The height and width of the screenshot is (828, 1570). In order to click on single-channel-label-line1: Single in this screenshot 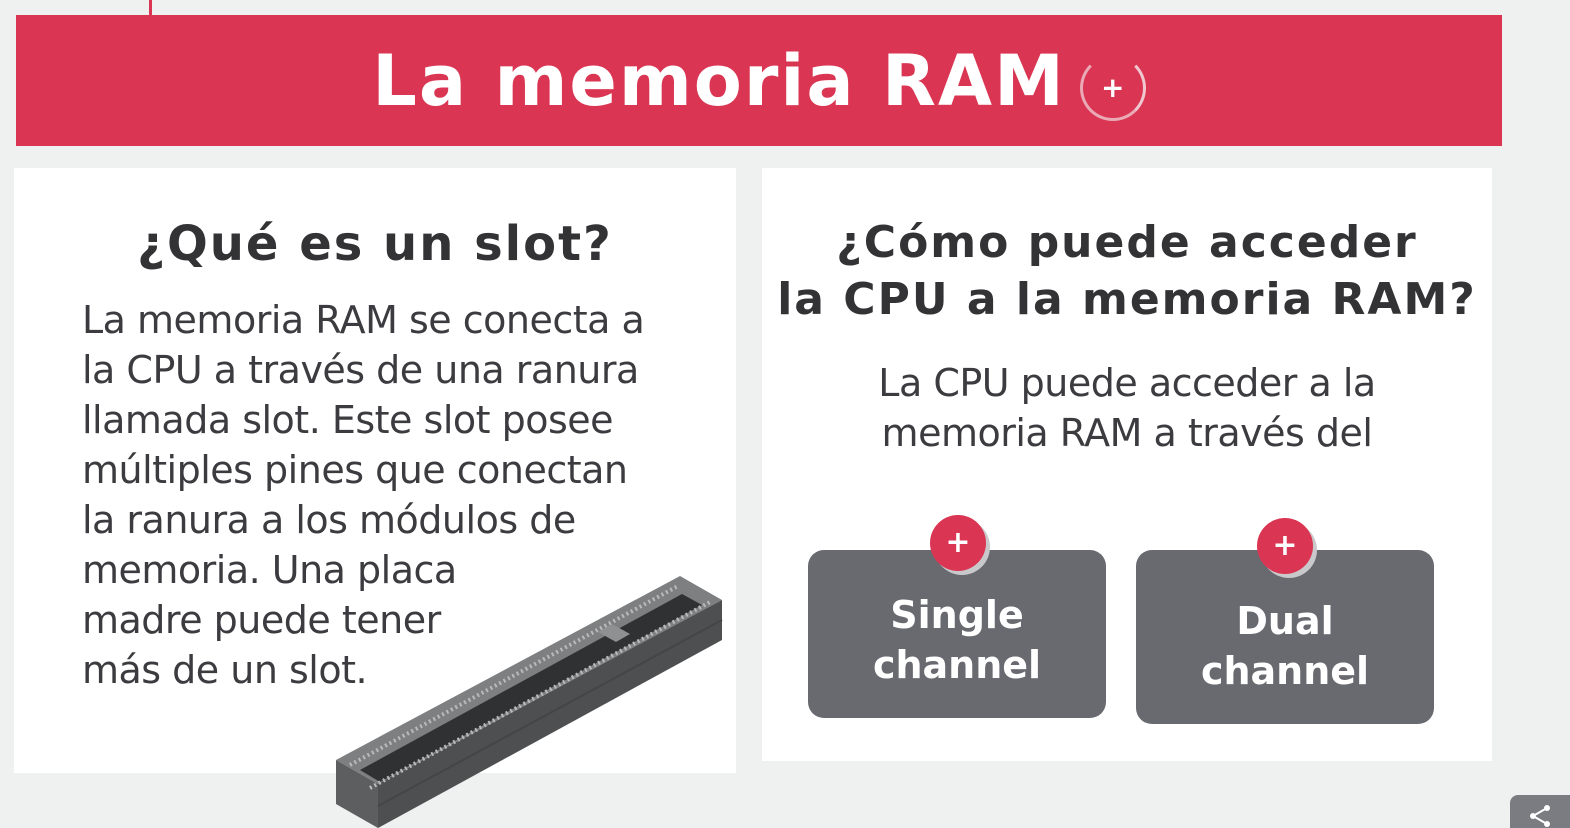, I will do `click(957, 615)`.